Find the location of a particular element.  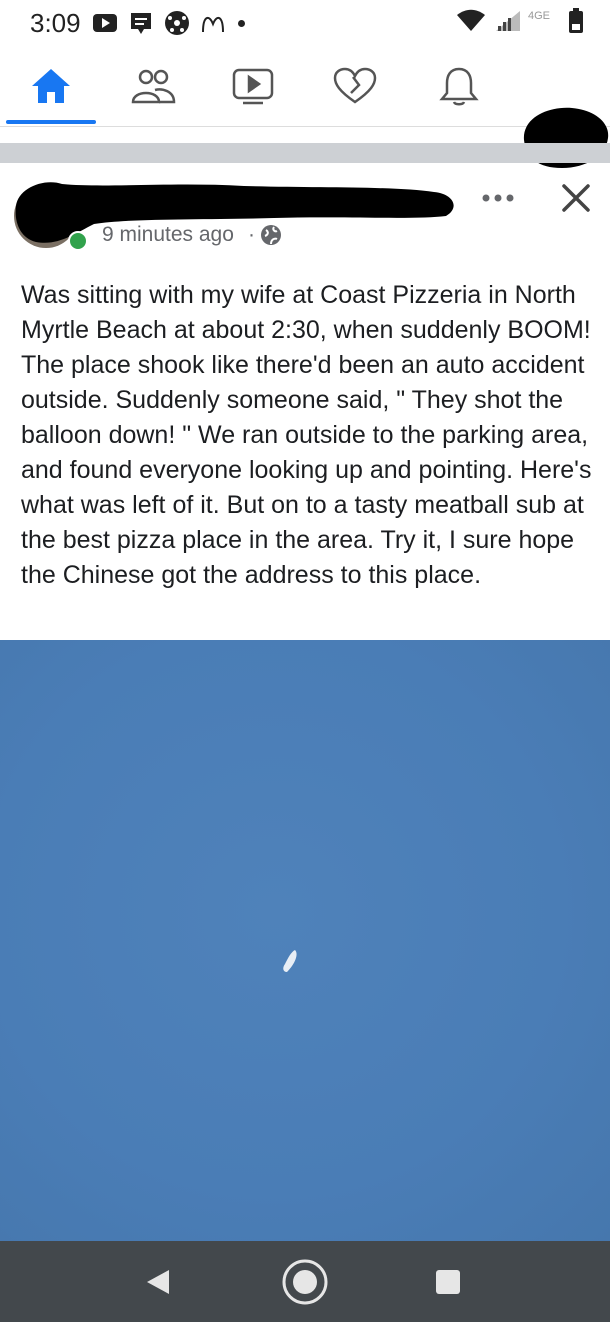

top-navigation is located at coordinates (305, 108).